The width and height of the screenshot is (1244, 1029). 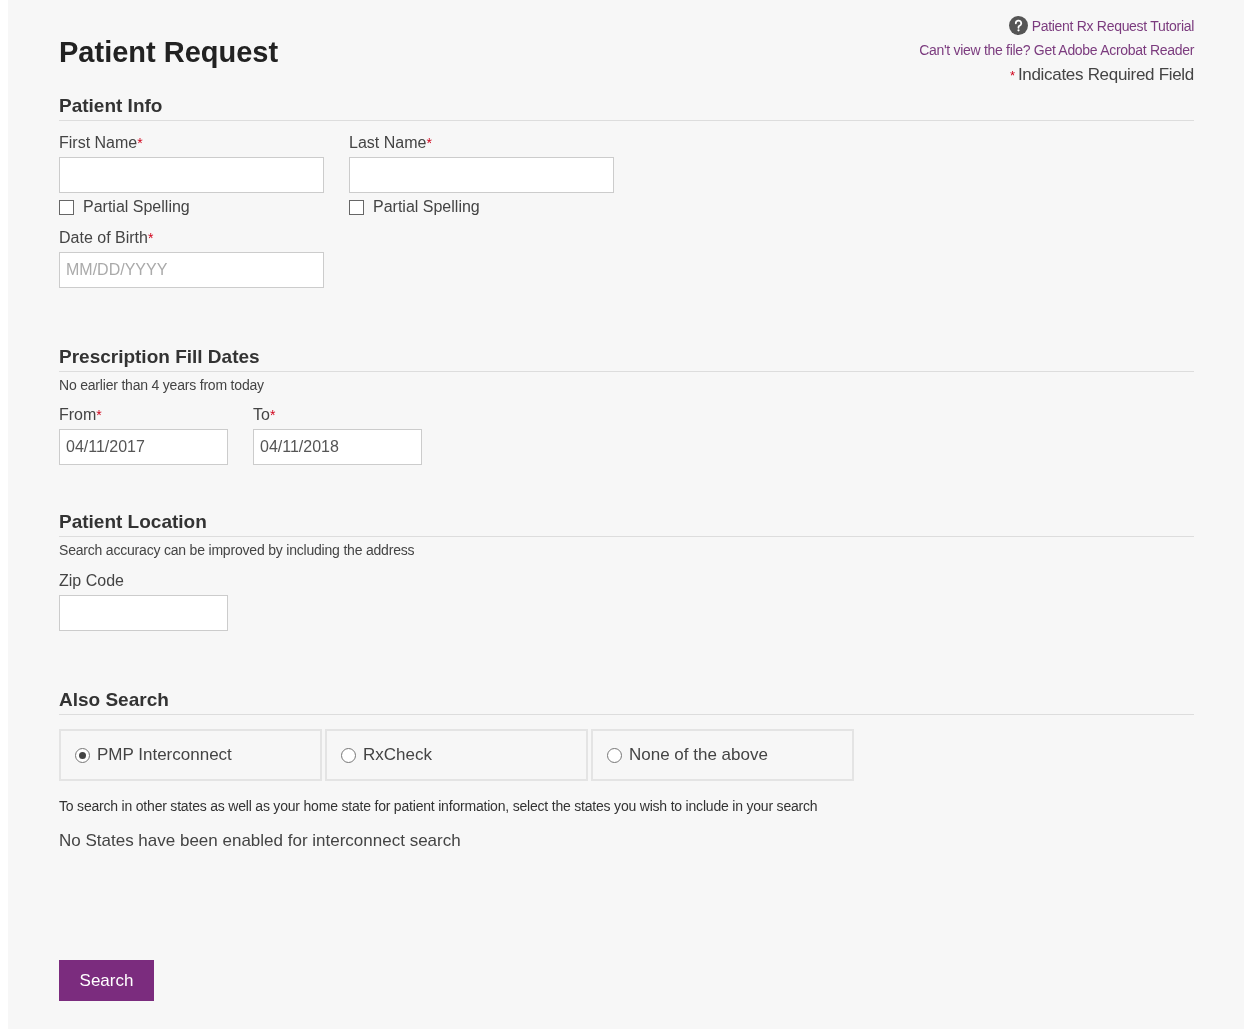 I want to click on radio-option: RxCheck, so click(x=456, y=755).